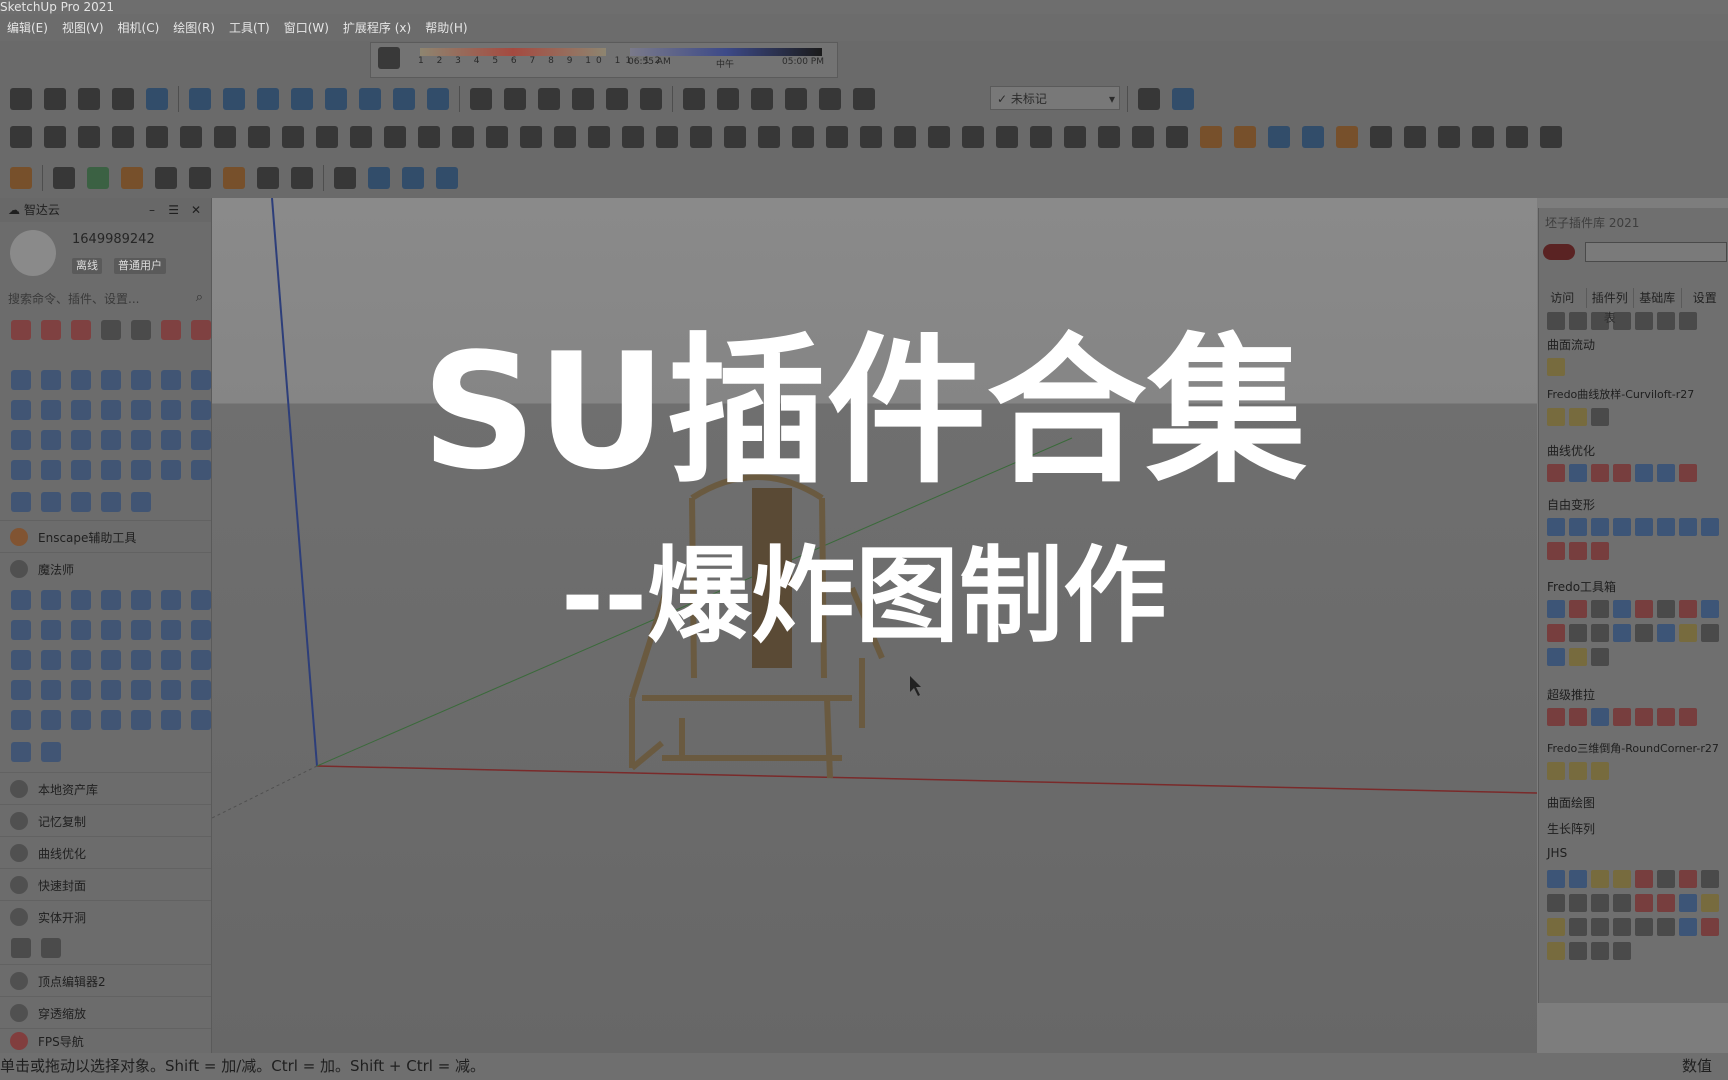 Image resolution: width=1728 pixels, height=1080 pixels. Describe the element at coordinates (515, 99) in the screenshot. I see `top-view-icon` at that location.